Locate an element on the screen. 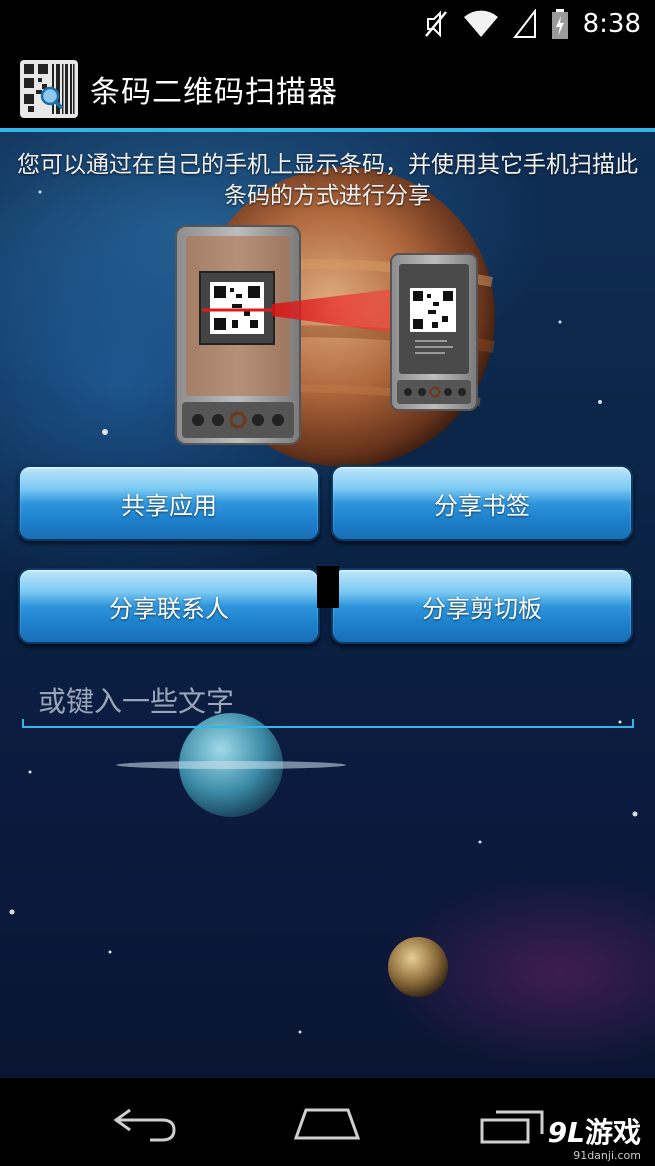  mute-icon is located at coordinates (436, 24).